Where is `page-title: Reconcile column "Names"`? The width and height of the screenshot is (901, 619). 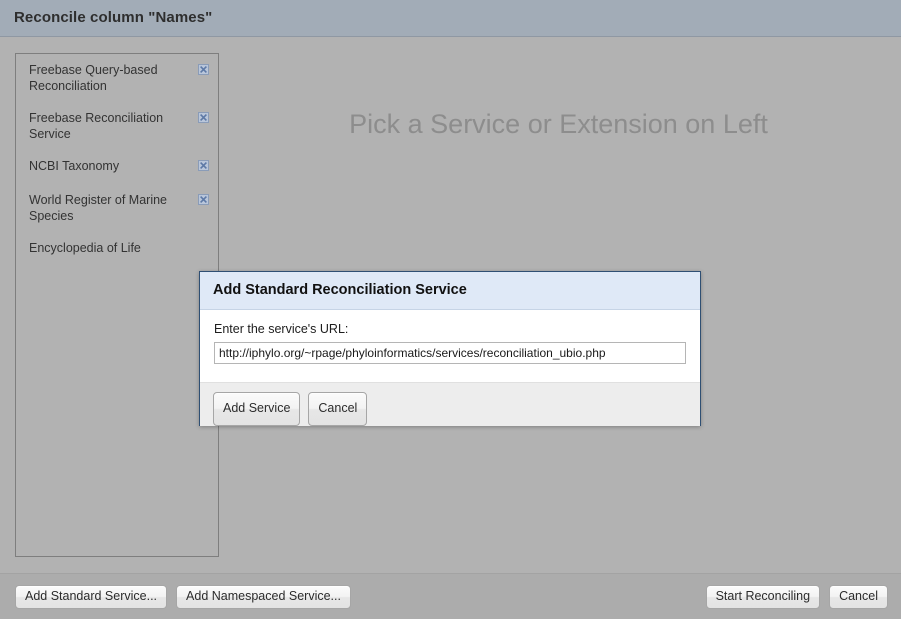 page-title: Reconcile column "Names" is located at coordinates (113, 17).